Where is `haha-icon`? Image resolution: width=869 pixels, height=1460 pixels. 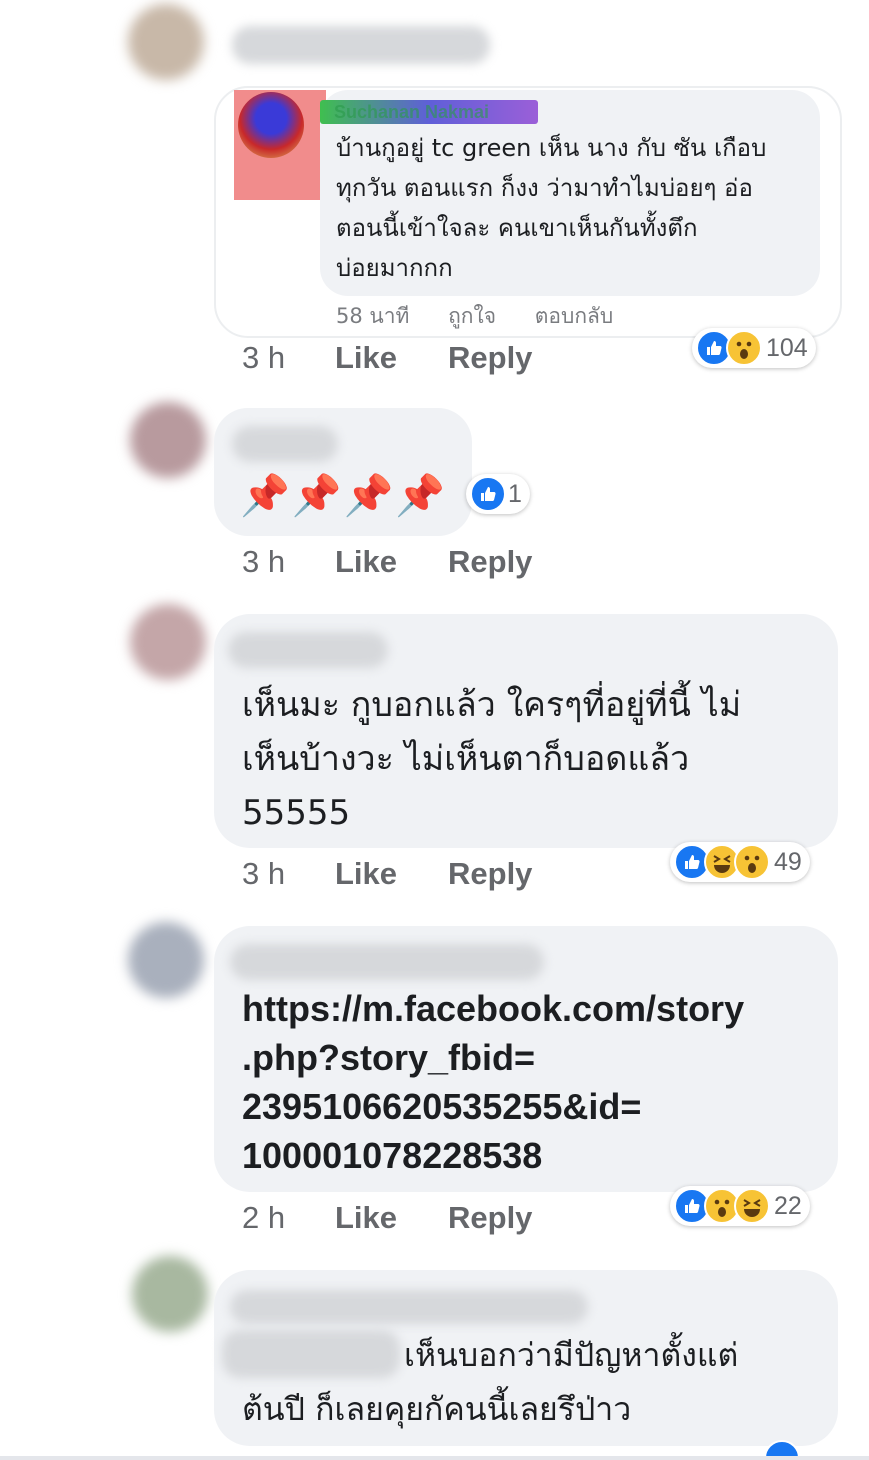 haha-icon is located at coordinates (752, 1206).